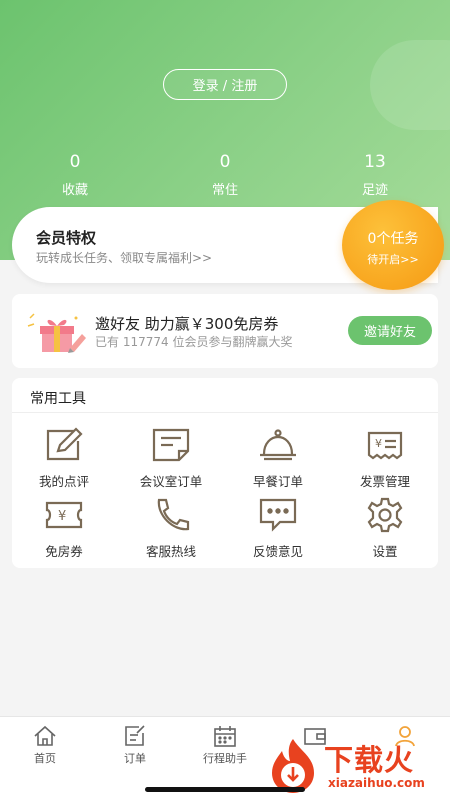 The image size is (450, 800). Describe the element at coordinates (277, 551) in the screenshot. I see `tool-label: 反馈意见` at that location.